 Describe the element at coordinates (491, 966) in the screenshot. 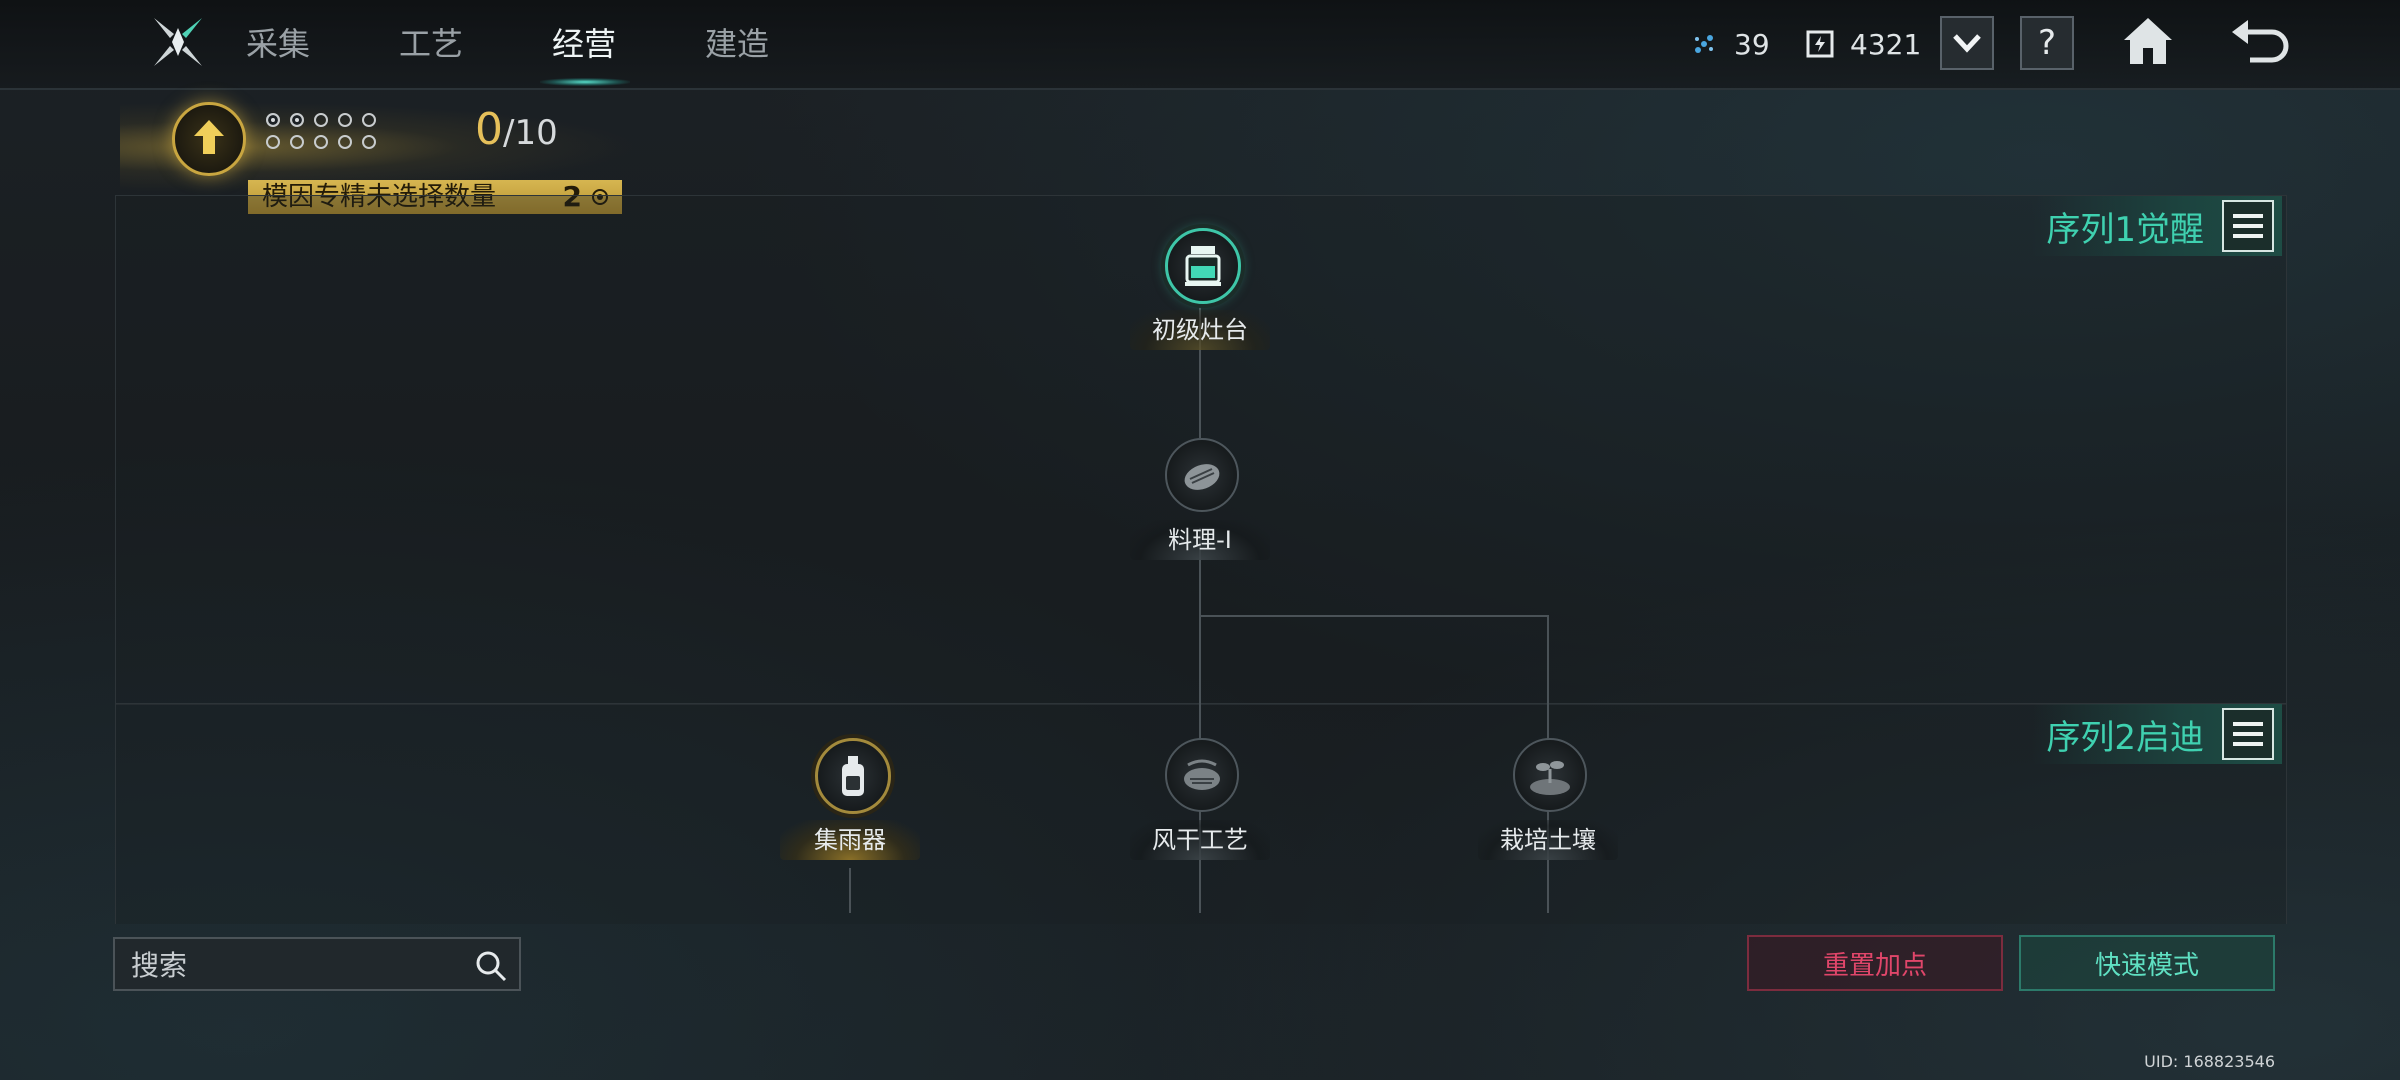

I see `search-icon` at that location.